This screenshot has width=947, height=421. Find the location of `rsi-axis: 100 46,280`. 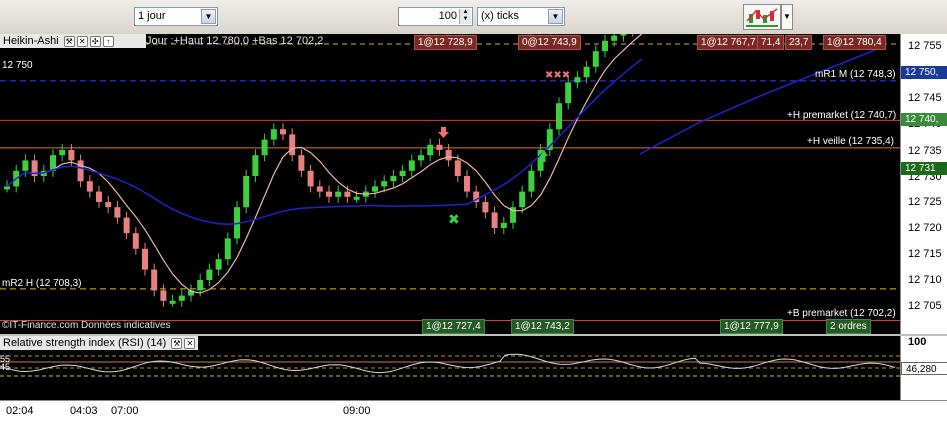

rsi-axis: 100 46,280 is located at coordinates (923, 368).